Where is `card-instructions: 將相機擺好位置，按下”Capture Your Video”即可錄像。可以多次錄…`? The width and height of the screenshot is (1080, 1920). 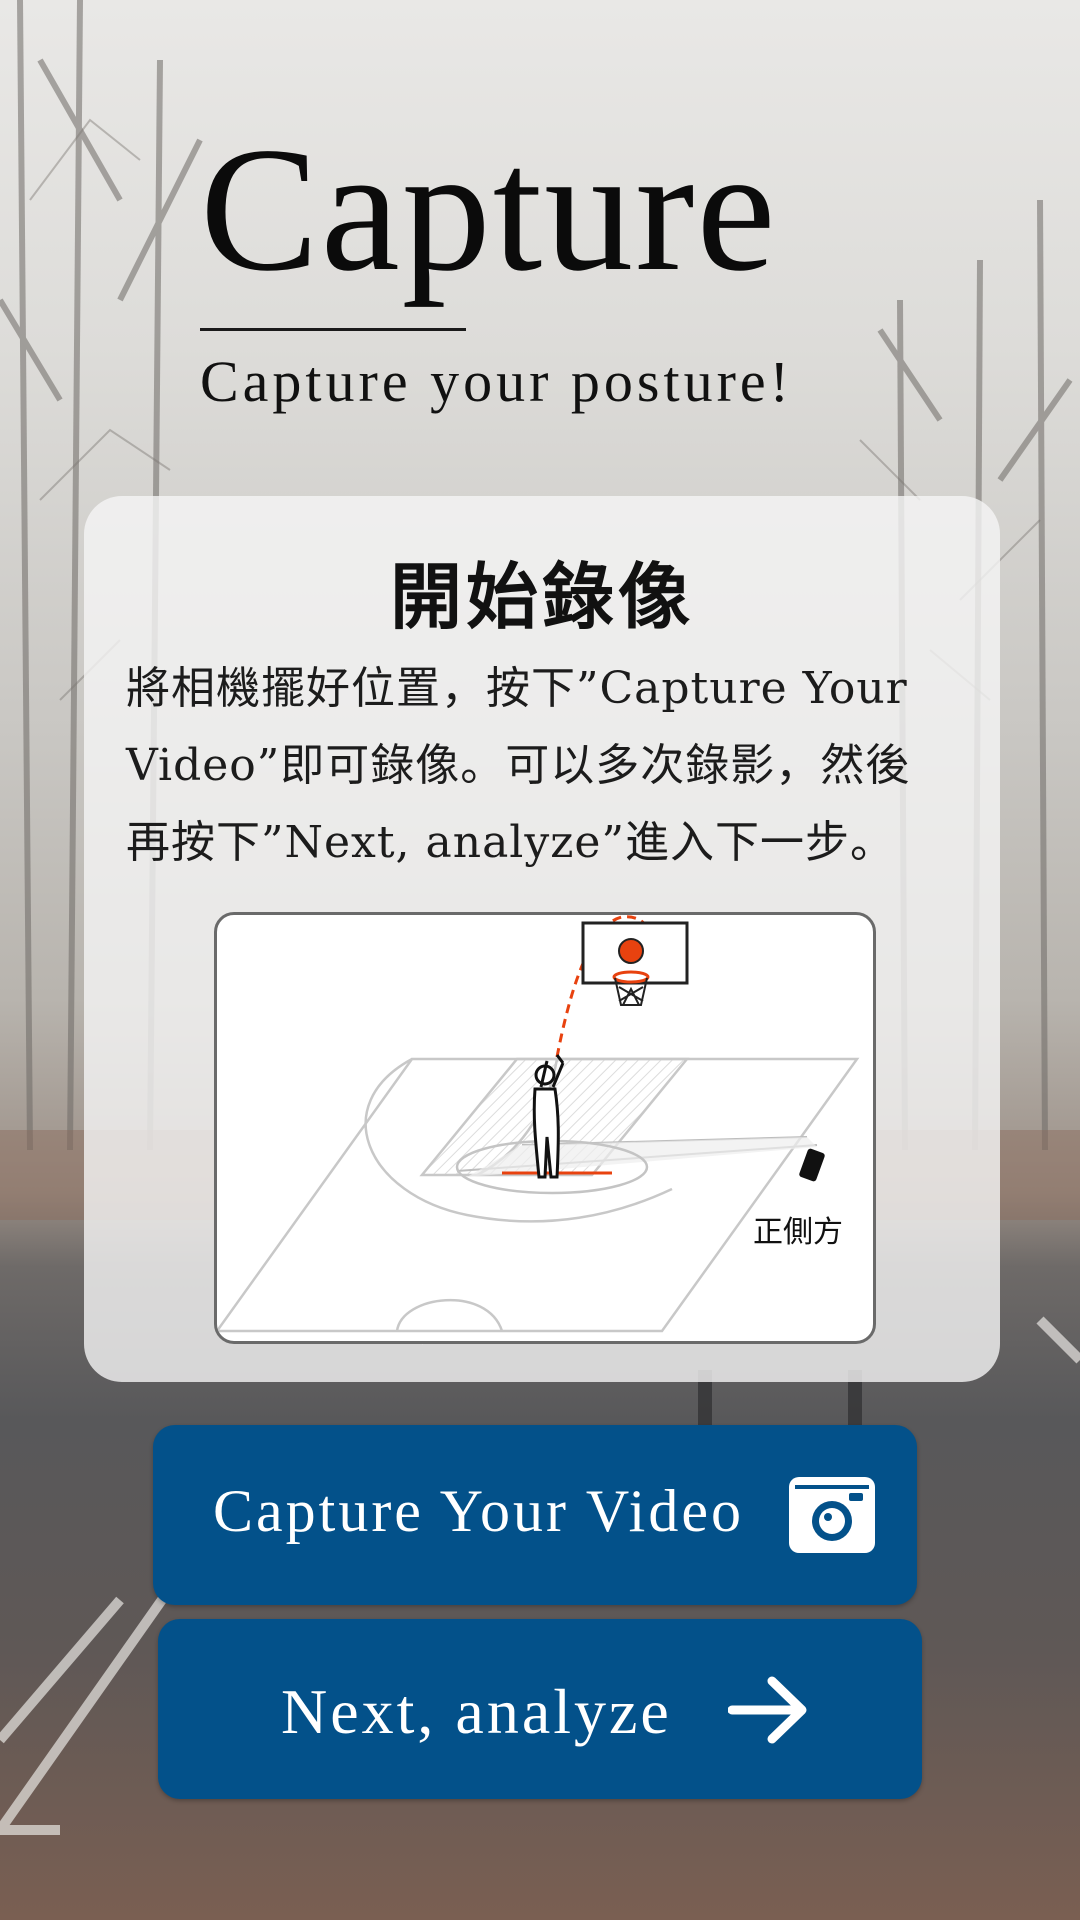 card-instructions: 將相機擺好位置，按下”Capture Your Video”即可錄像。可以多次錄… is located at coordinates (518, 765).